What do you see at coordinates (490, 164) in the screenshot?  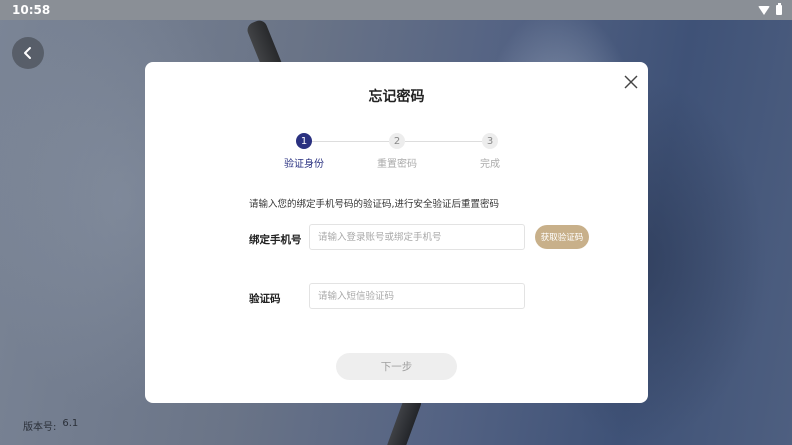 I see `step-3-label: 完成` at bounding box center [490, 164].